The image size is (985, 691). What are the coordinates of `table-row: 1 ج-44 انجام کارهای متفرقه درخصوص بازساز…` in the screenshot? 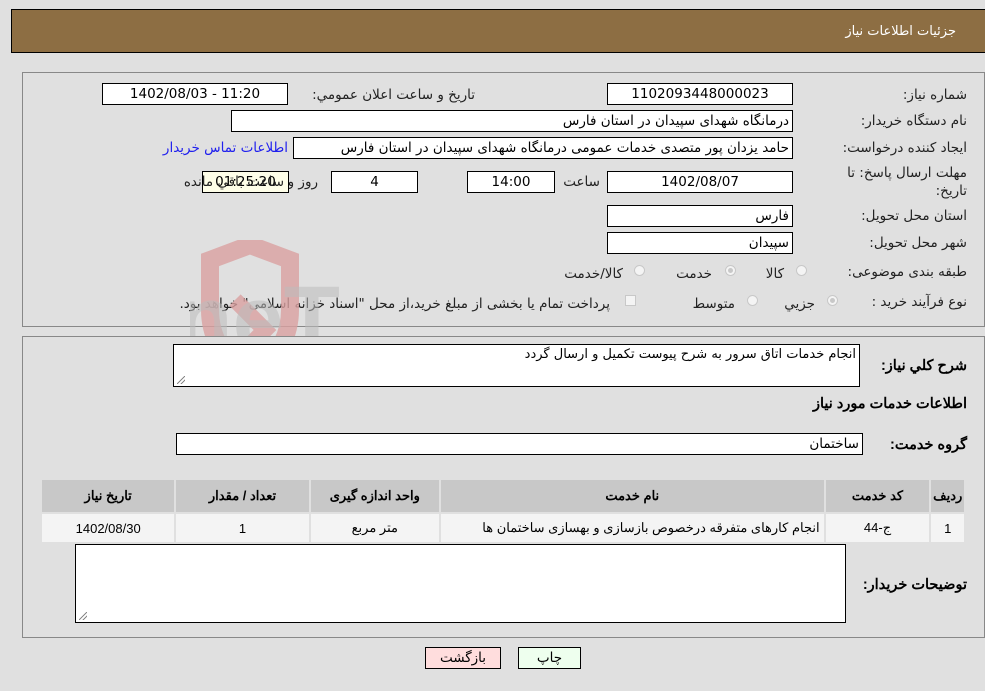 It's located at (502, 528).